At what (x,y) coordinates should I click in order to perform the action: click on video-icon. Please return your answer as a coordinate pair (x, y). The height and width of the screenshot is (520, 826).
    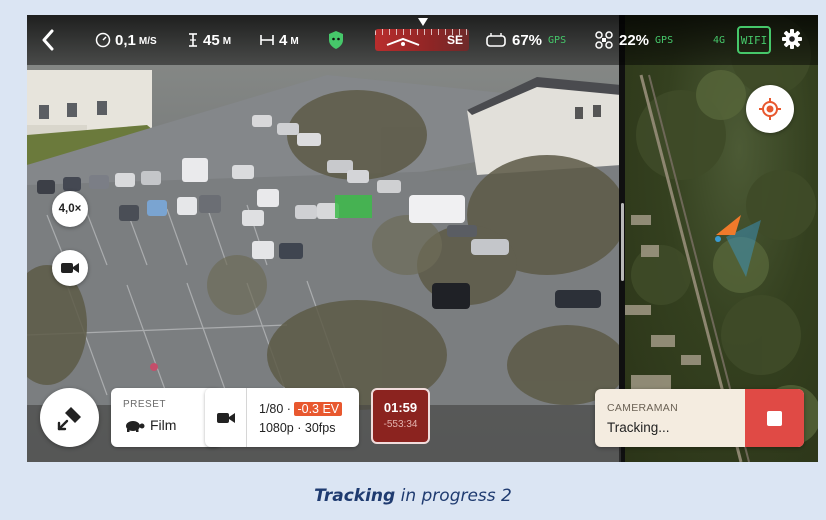
    Looking at the image, I should click on (225, 417).